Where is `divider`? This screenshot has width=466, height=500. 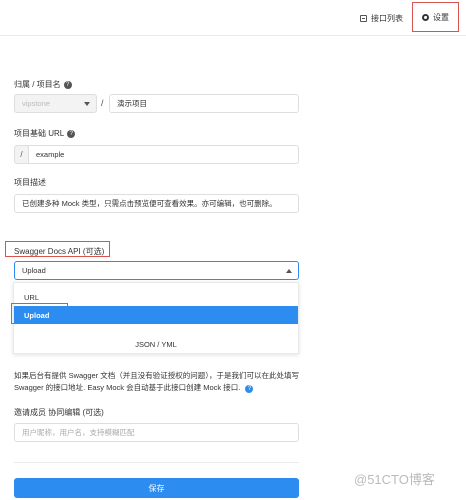 divider is located at coordinates (156, 462).